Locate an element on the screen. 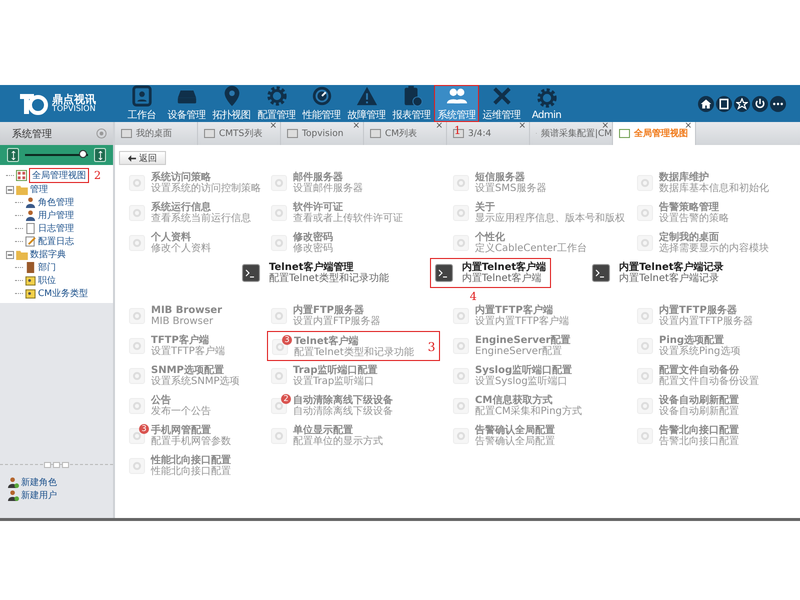  item-title: 内置Telnet客户端记录 is located at coordinates (671, 267).